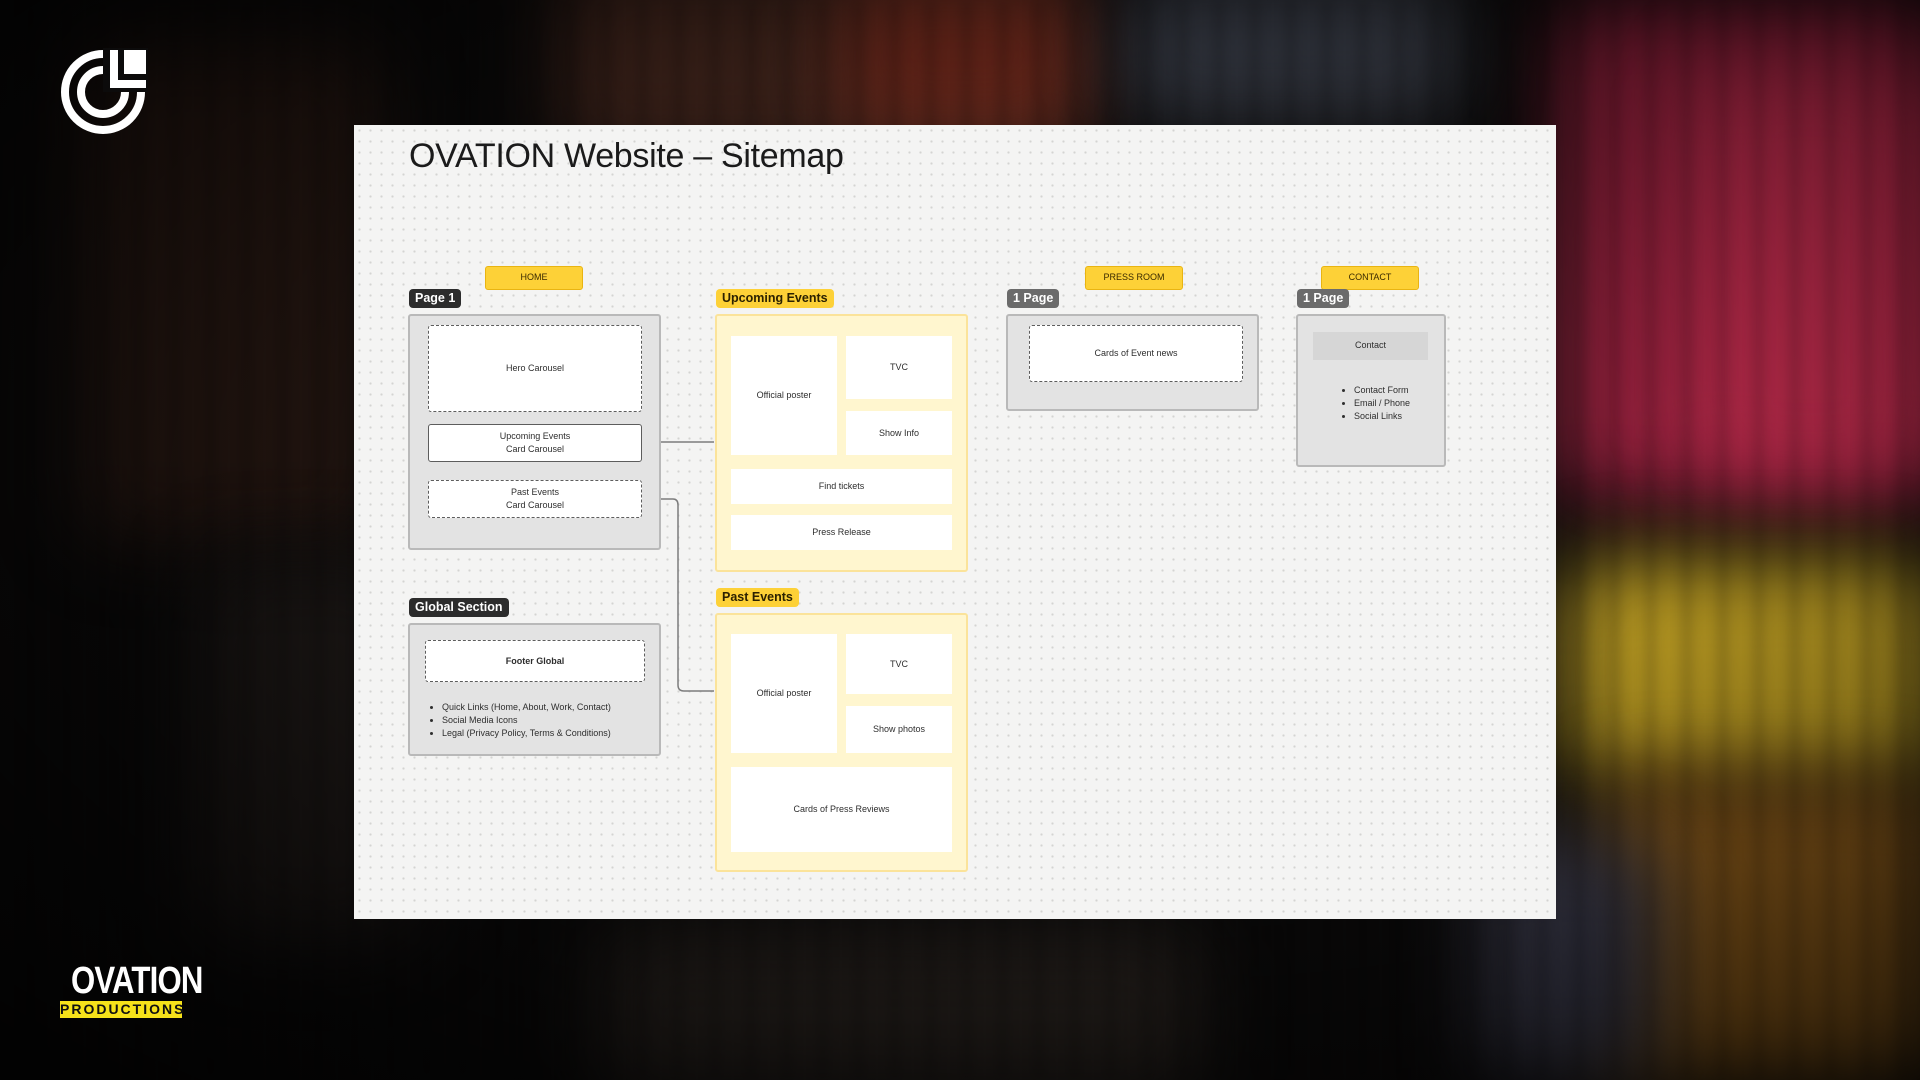 The image size is (1920, 1080). I want to click on upcoming-official-poster-card: Official poster, so click(784, 395).